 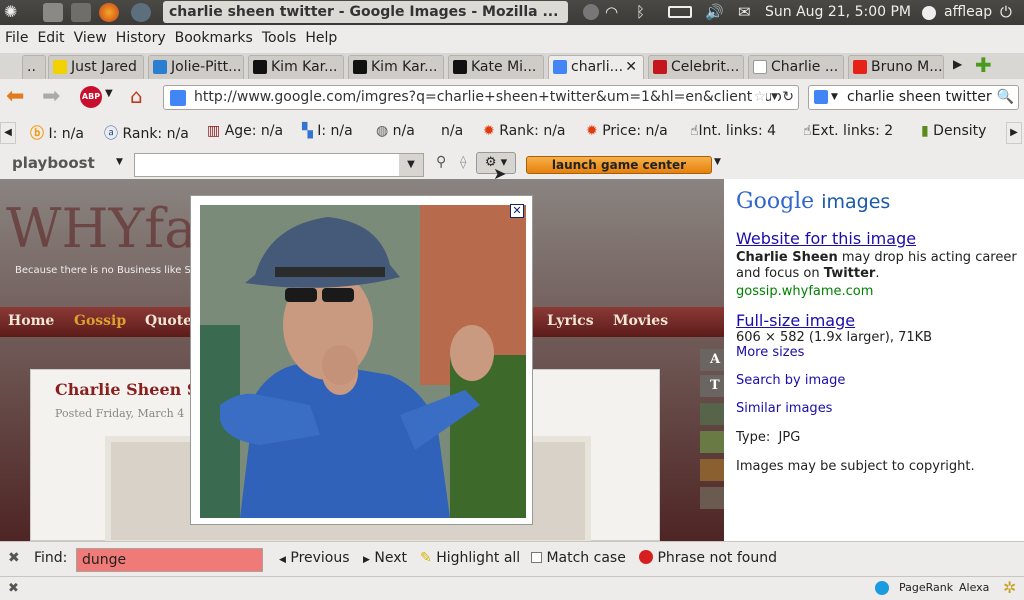 I want to click on battery-icon, so click(x=680, y=12).